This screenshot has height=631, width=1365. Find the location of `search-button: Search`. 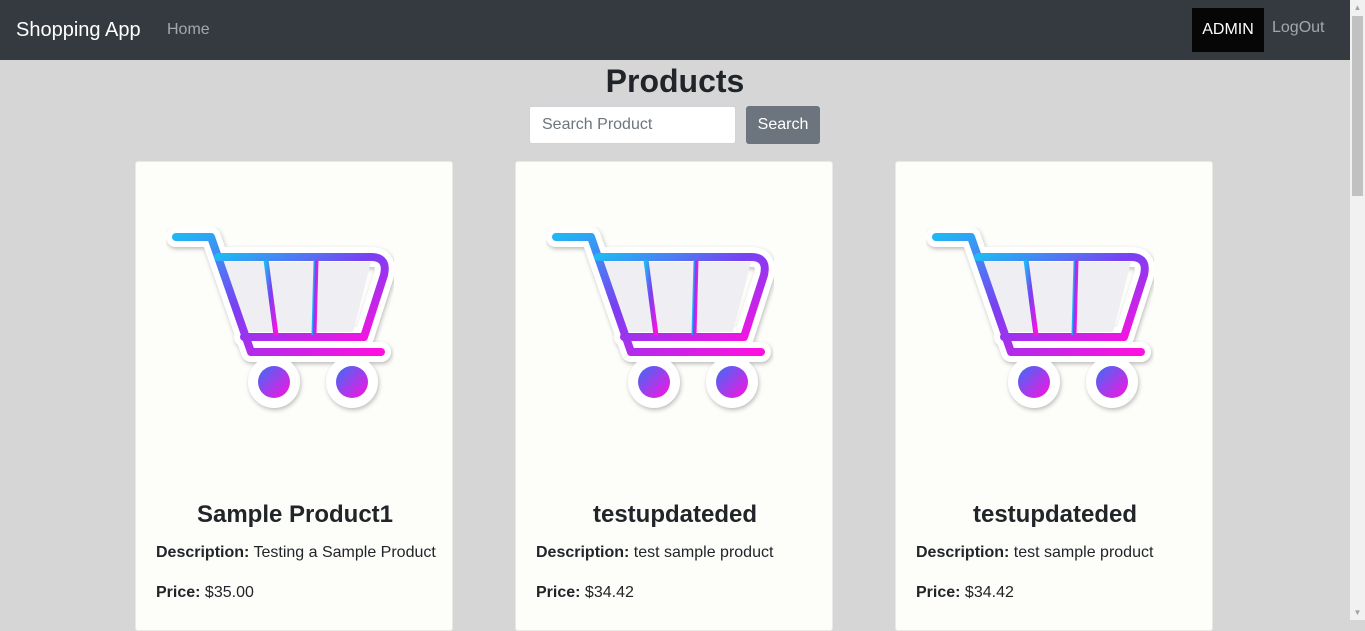

search-button: Search is located at coordinates (783, 125).